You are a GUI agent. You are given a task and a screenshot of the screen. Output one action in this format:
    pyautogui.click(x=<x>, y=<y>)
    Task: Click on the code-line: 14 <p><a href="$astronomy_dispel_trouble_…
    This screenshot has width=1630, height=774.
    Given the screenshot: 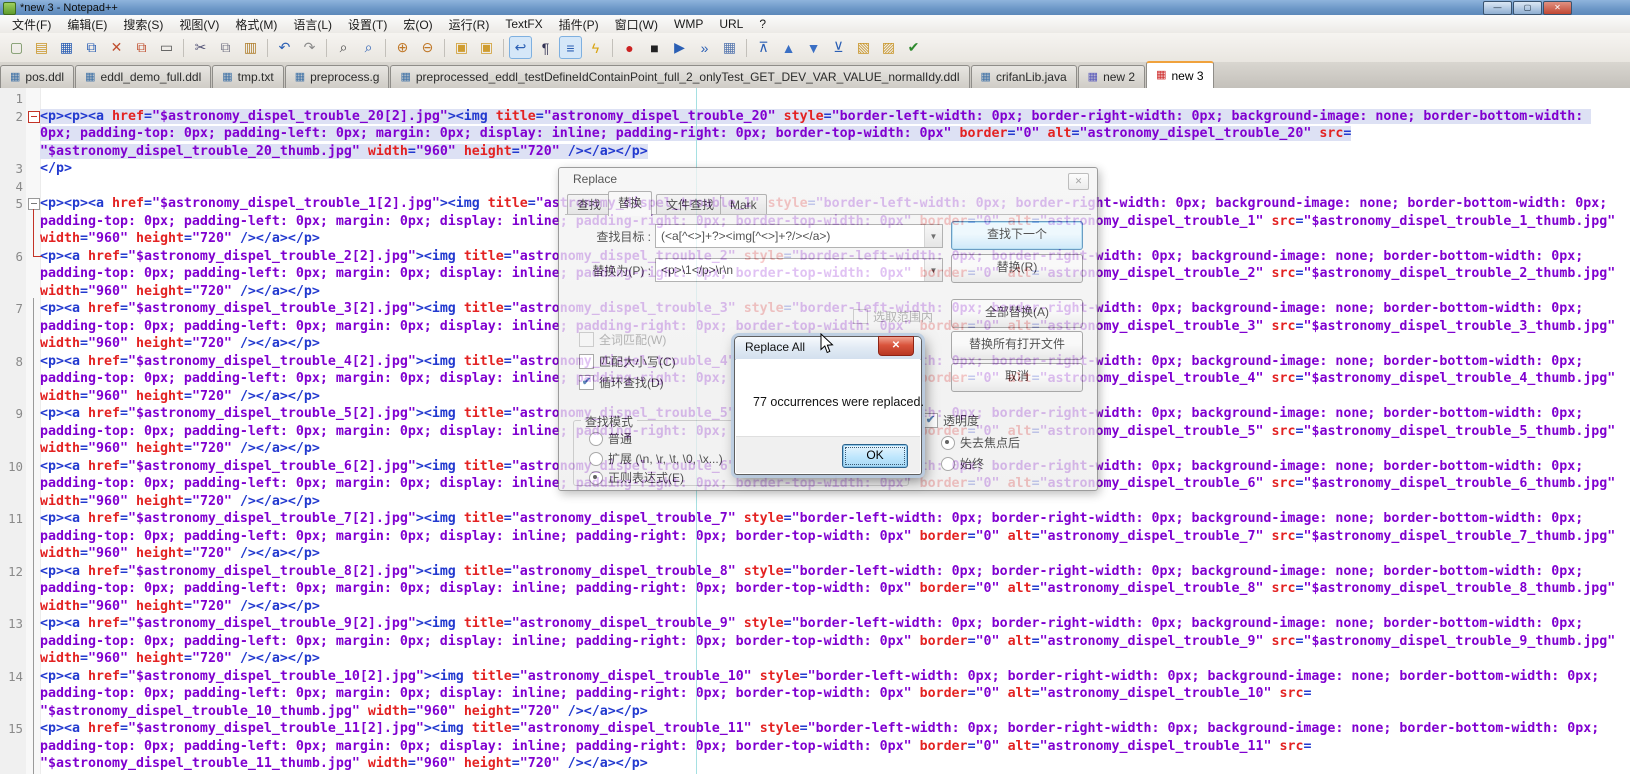 What is the action you would take?
    pyautogui.click(x=815, y=694)
    